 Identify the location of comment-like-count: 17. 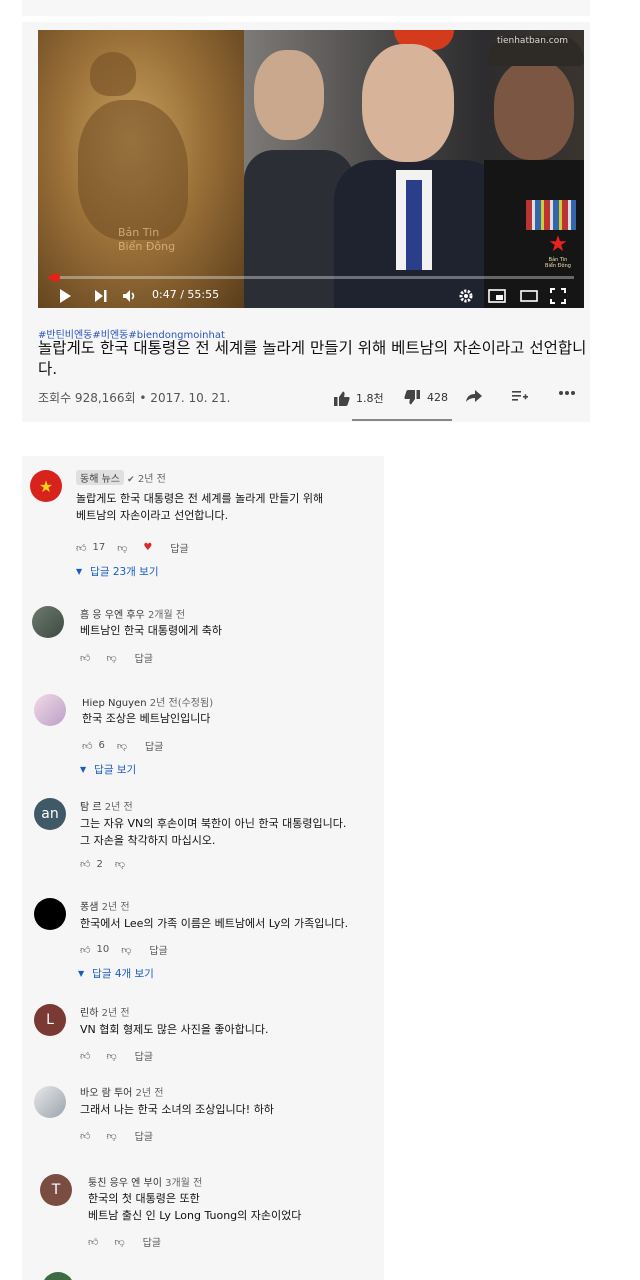
(99, 547).